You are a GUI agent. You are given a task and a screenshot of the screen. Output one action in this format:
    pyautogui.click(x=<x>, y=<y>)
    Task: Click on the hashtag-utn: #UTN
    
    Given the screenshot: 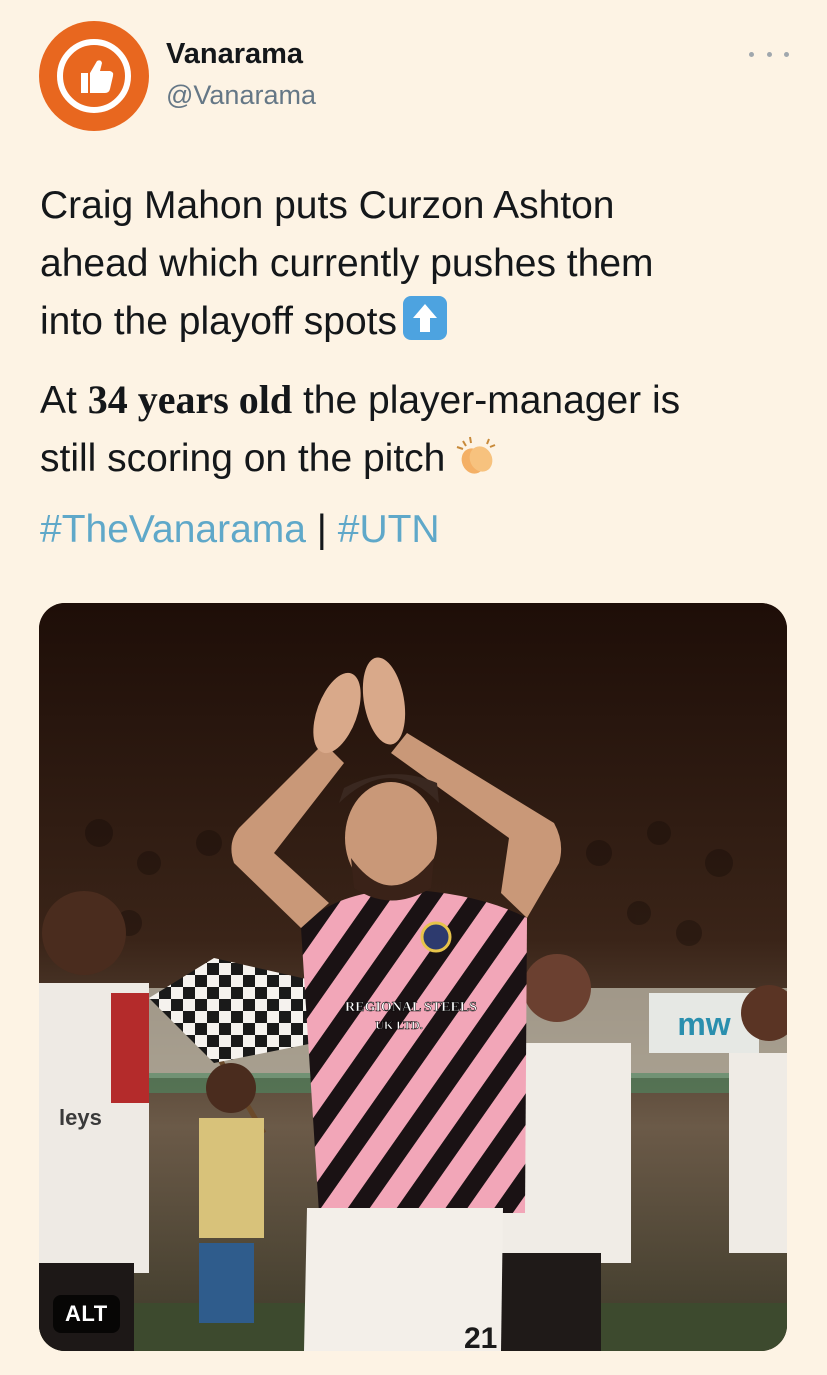 What is the action you would take?
    pyautogui.click(x=389, y=529)
    